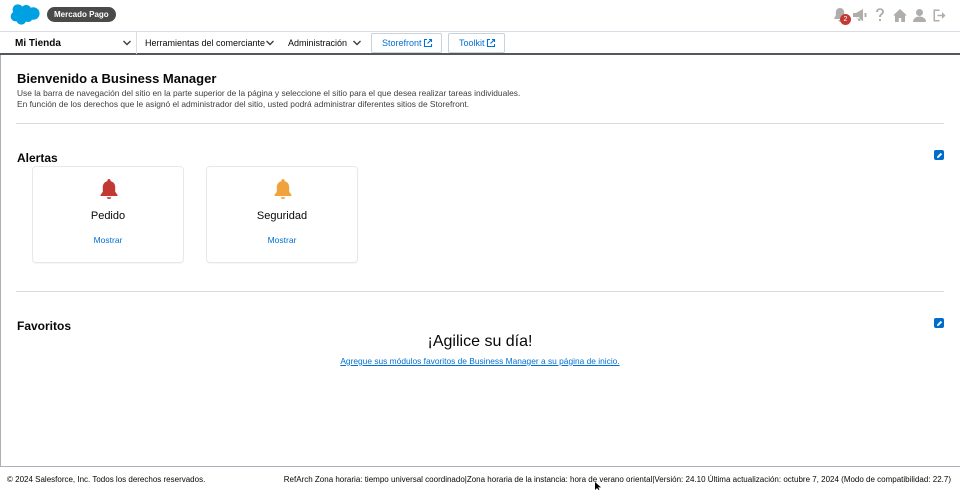 This screenshot has width=960, height=490. I want to click on alert-card-security-name: Seguridad, so click(282, 216).